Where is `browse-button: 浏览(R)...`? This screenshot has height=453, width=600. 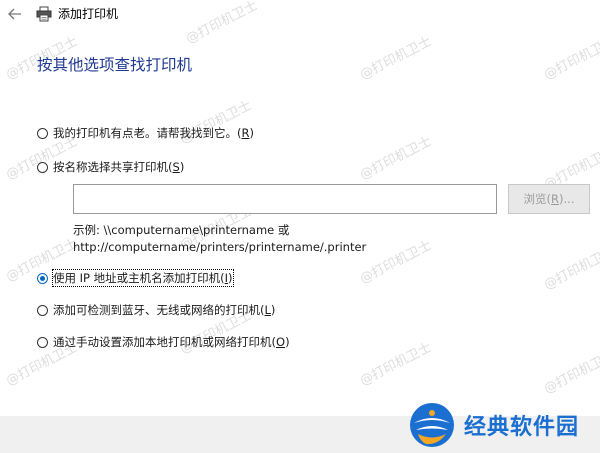
browse-button: 浏览(R)... is located at coordinates (549, 199).